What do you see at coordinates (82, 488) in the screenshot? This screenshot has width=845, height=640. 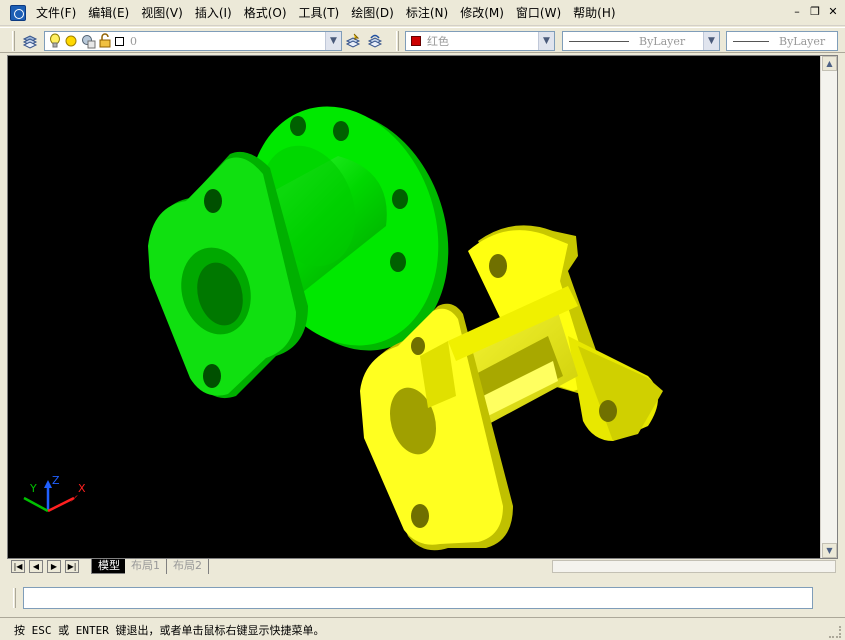 I see `ucs-x-label: X` at bounding box center [82, 488].